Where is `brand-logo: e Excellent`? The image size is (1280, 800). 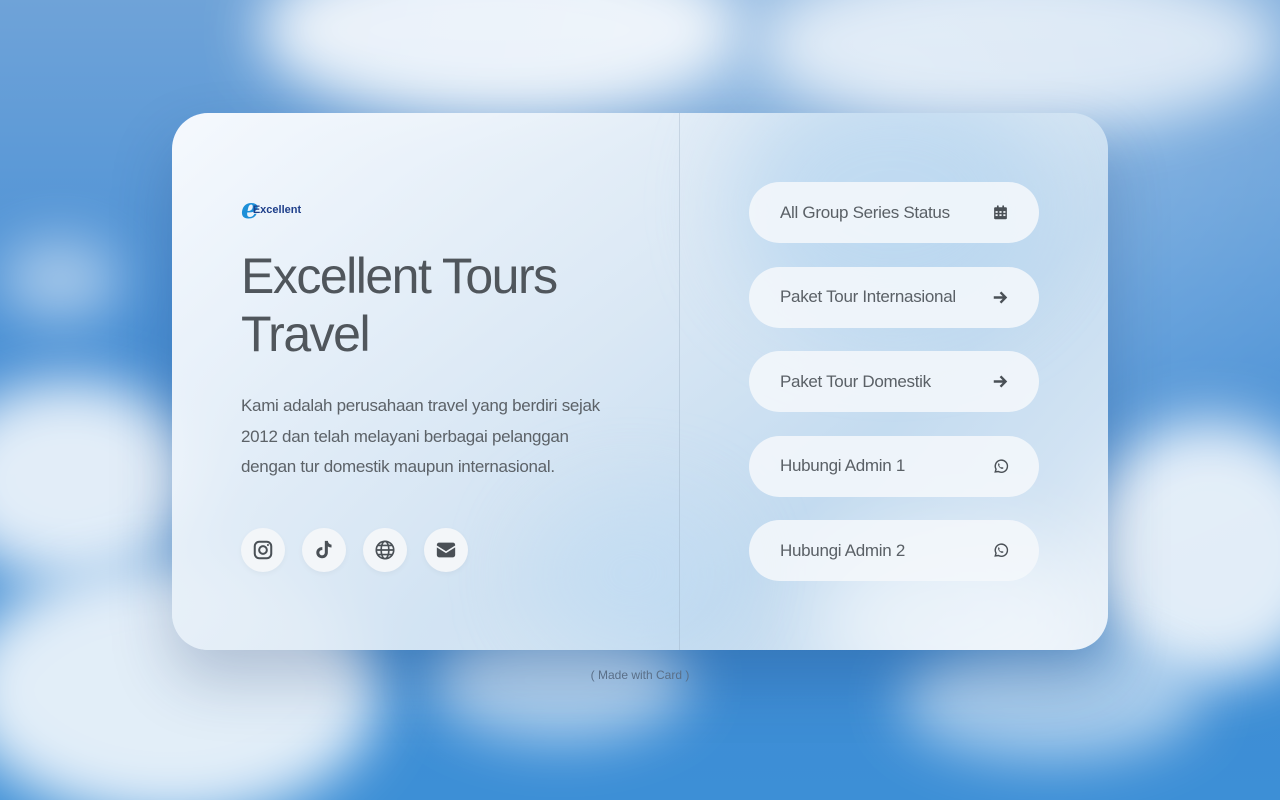
brand-logo: e Excellent is located at coordinates (441, 209).